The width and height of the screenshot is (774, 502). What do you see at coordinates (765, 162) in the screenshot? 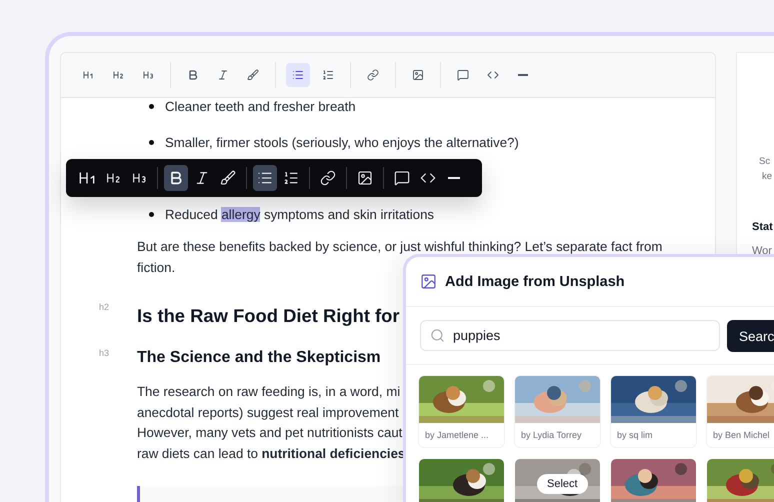
I see `panel-text: Sc` at bounding box center [765, 162].